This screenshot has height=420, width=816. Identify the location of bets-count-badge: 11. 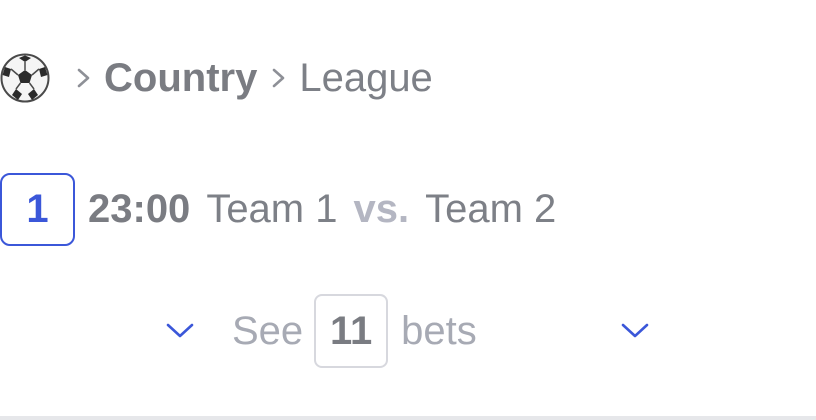
(351, 331).